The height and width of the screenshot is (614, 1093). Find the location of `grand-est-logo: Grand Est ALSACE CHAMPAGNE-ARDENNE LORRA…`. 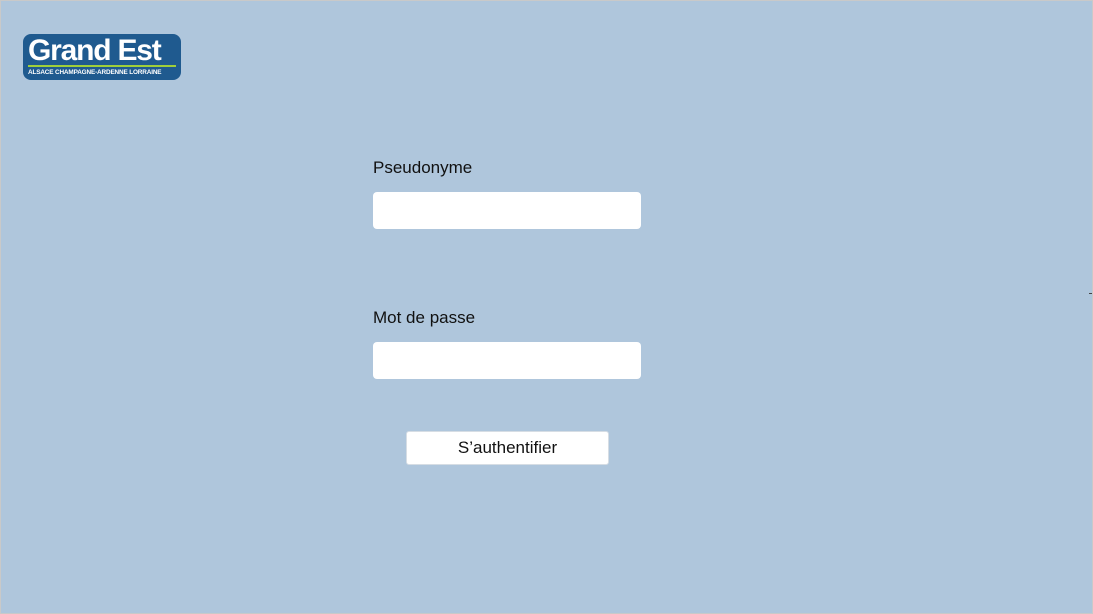

grand-est-logo: Grand Est ALSACE CHAMPAGNE-ARDENNE LORRA… is located at coordinates (102, 57).